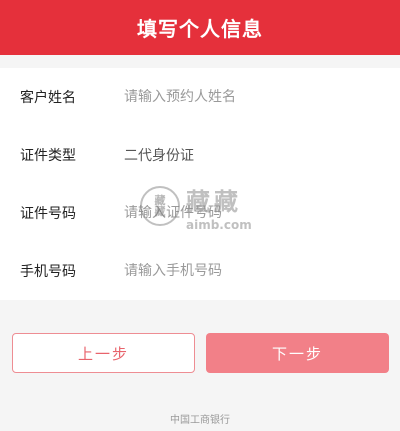 Image resolution: width=400 pixels, height=431 pixels. Describe the element at coordinates (200, 420) in the screenshot. I see `footer-bank-name: 中国工商银行` at that location.